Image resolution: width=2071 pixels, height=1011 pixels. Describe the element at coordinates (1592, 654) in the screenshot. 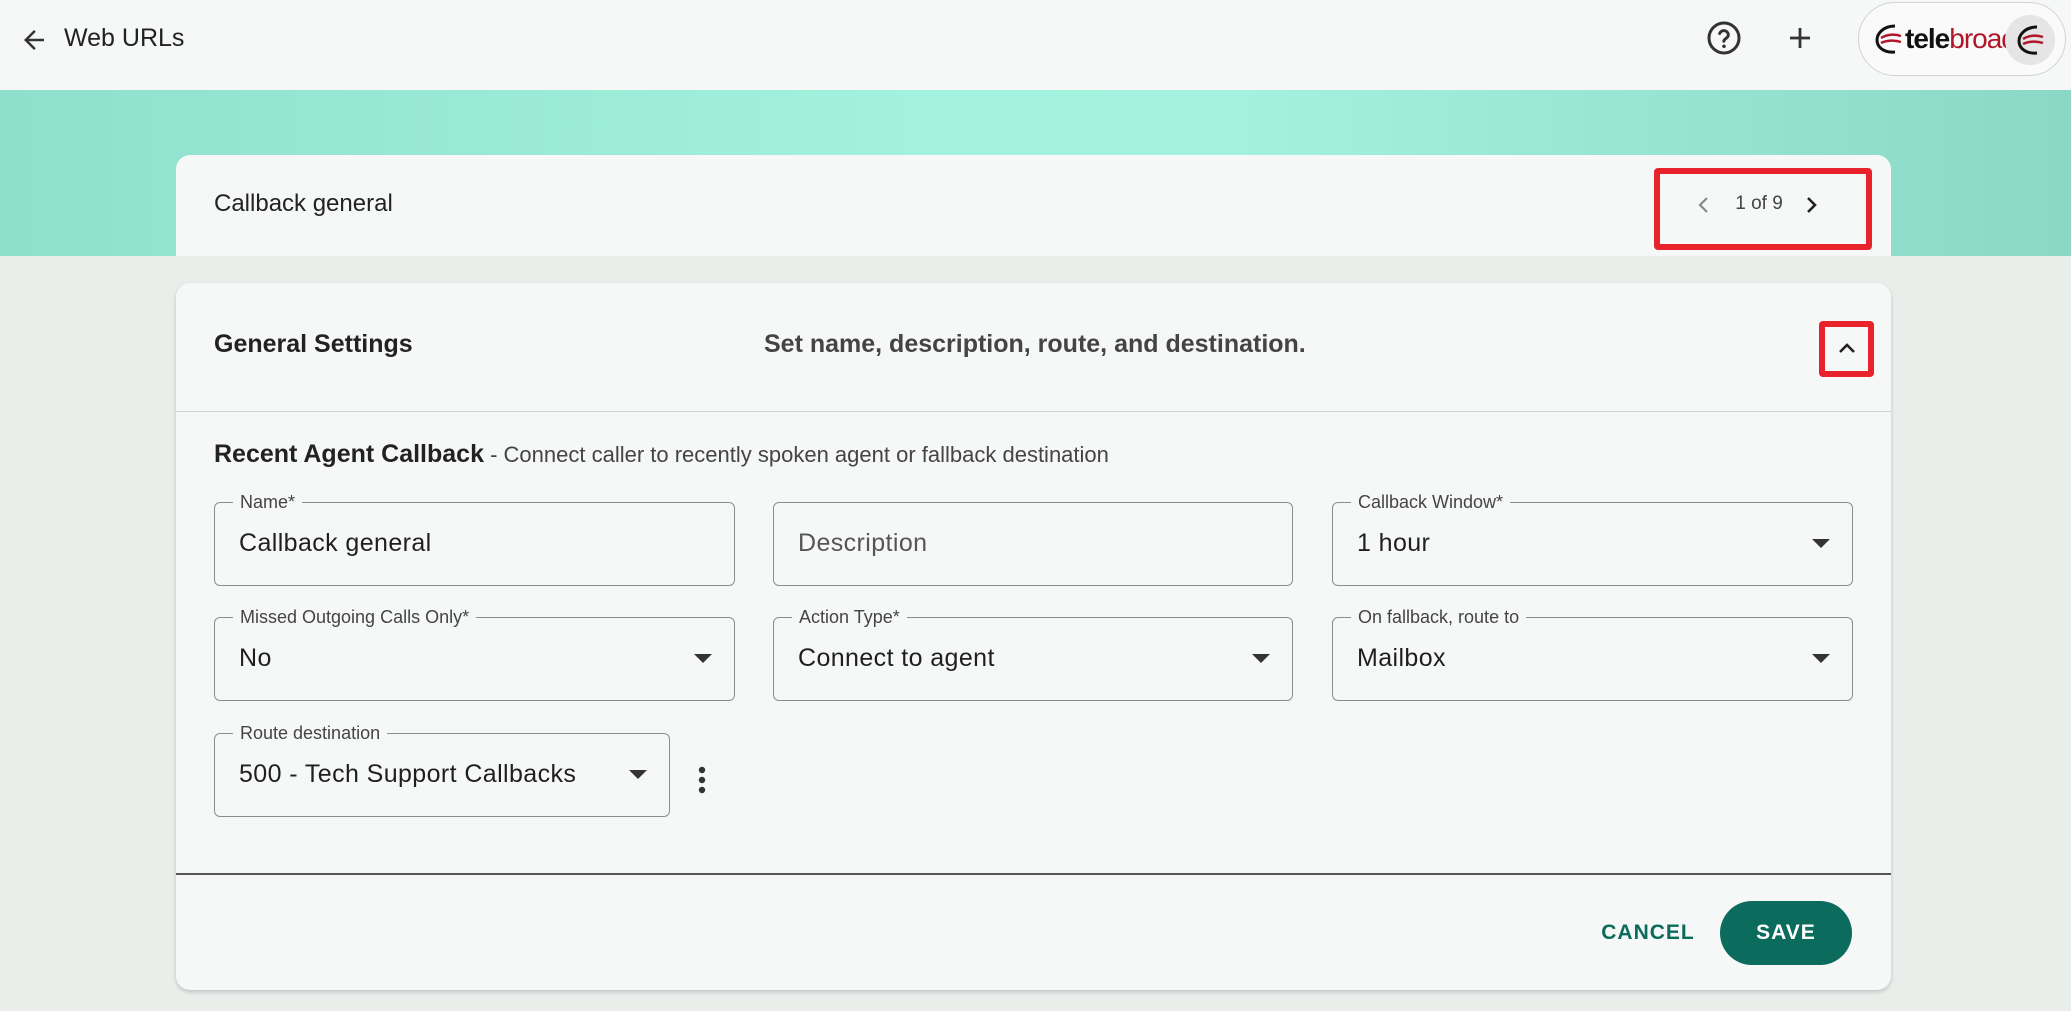

I see `fallback-route-select: On fallback, route to Mailbox` at that location.